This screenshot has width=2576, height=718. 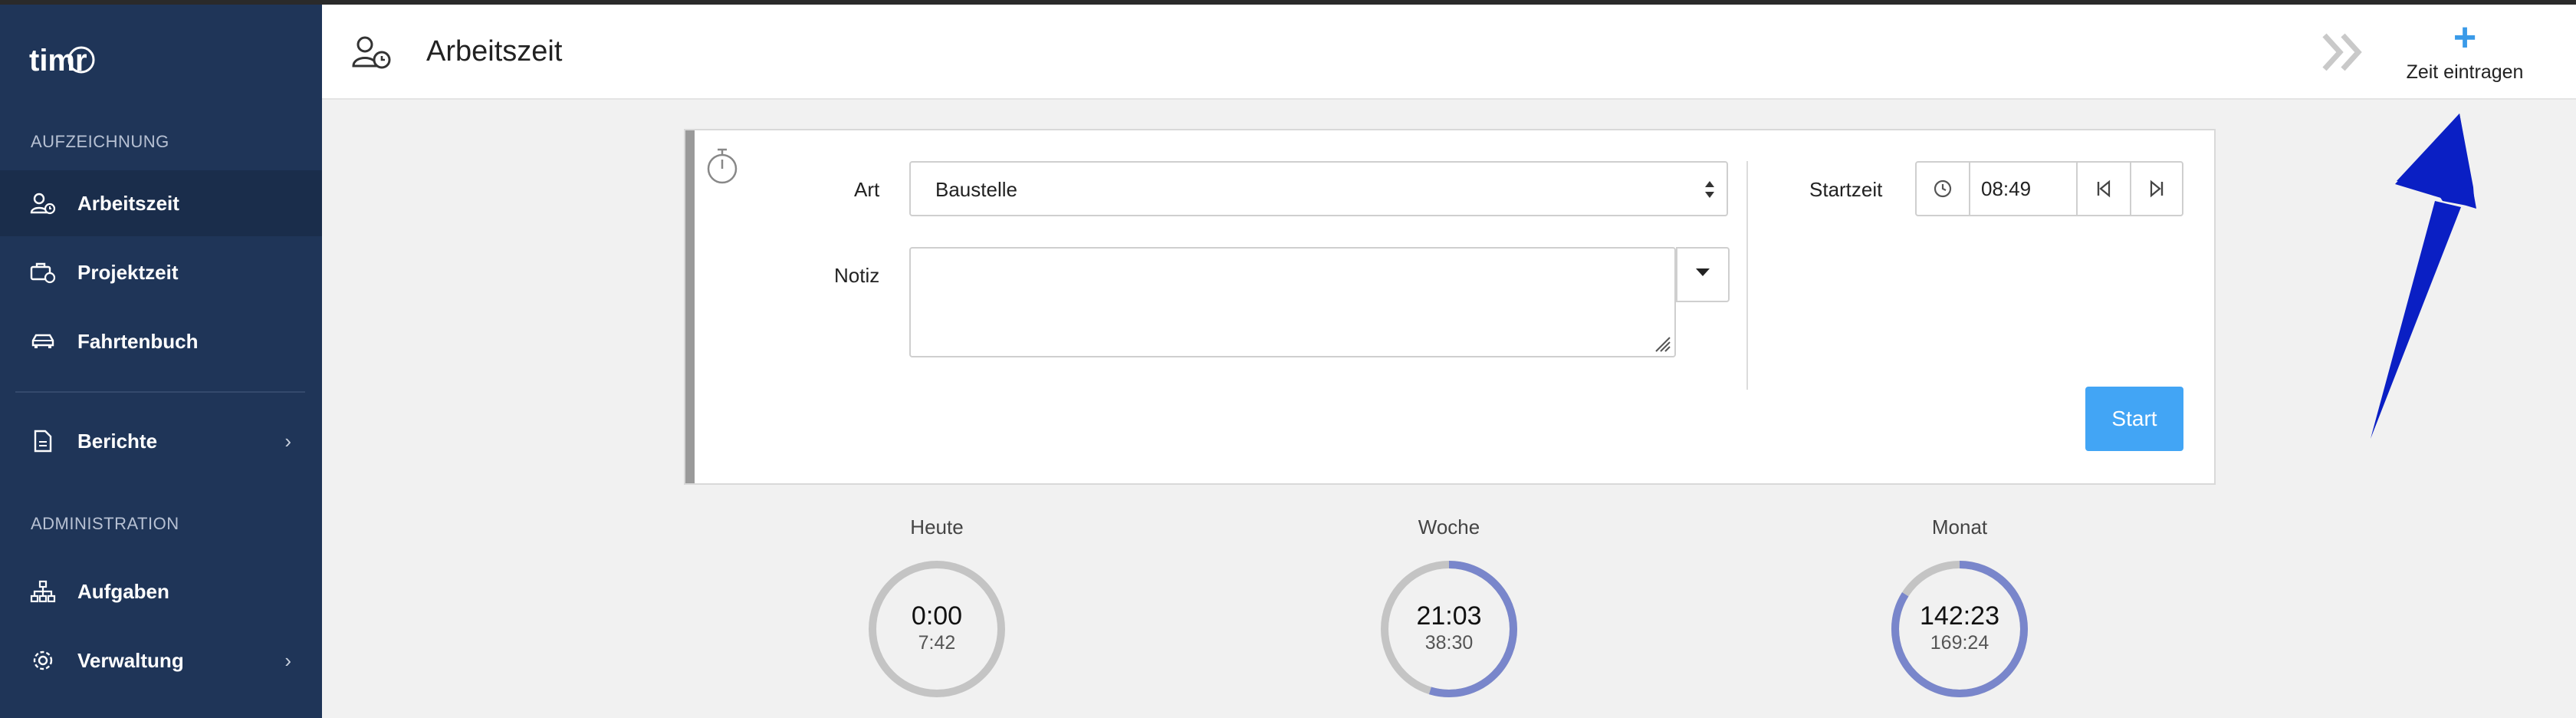 What do you see at coordinates (123, 591) in the screenshot?
I see `sidebar-item-label: Aufgaben` at bounding box center [123, 591].